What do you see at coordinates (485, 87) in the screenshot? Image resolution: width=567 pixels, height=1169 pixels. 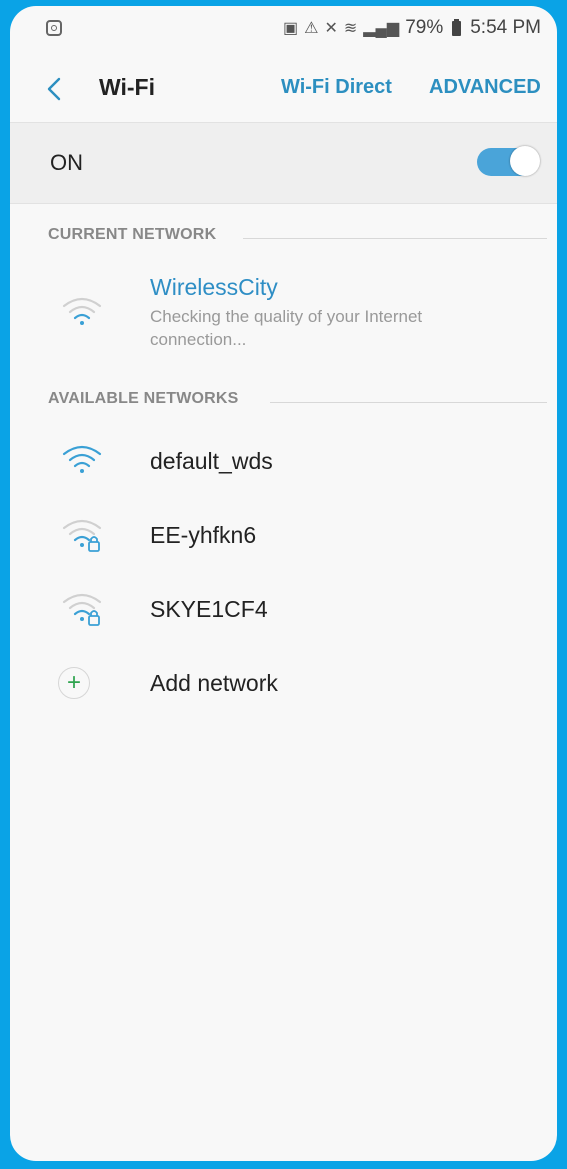 I see `advanced-button: ADVANCED` at bounding box center [485, 87].